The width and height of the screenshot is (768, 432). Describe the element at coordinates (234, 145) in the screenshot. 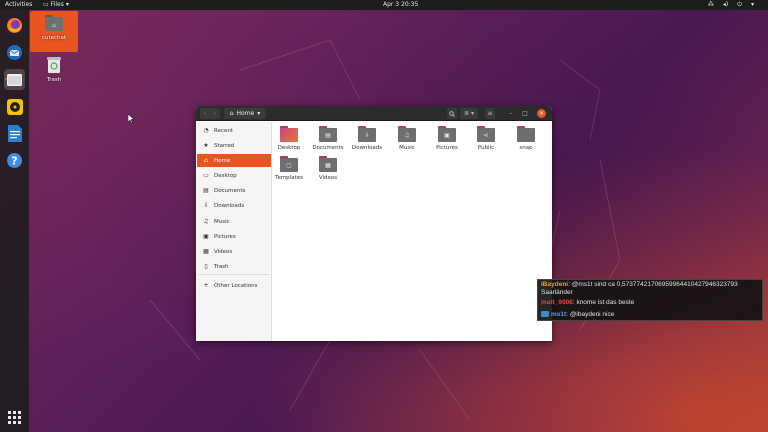

I see `sidebar-item-starred: ★ Starred` at that location.